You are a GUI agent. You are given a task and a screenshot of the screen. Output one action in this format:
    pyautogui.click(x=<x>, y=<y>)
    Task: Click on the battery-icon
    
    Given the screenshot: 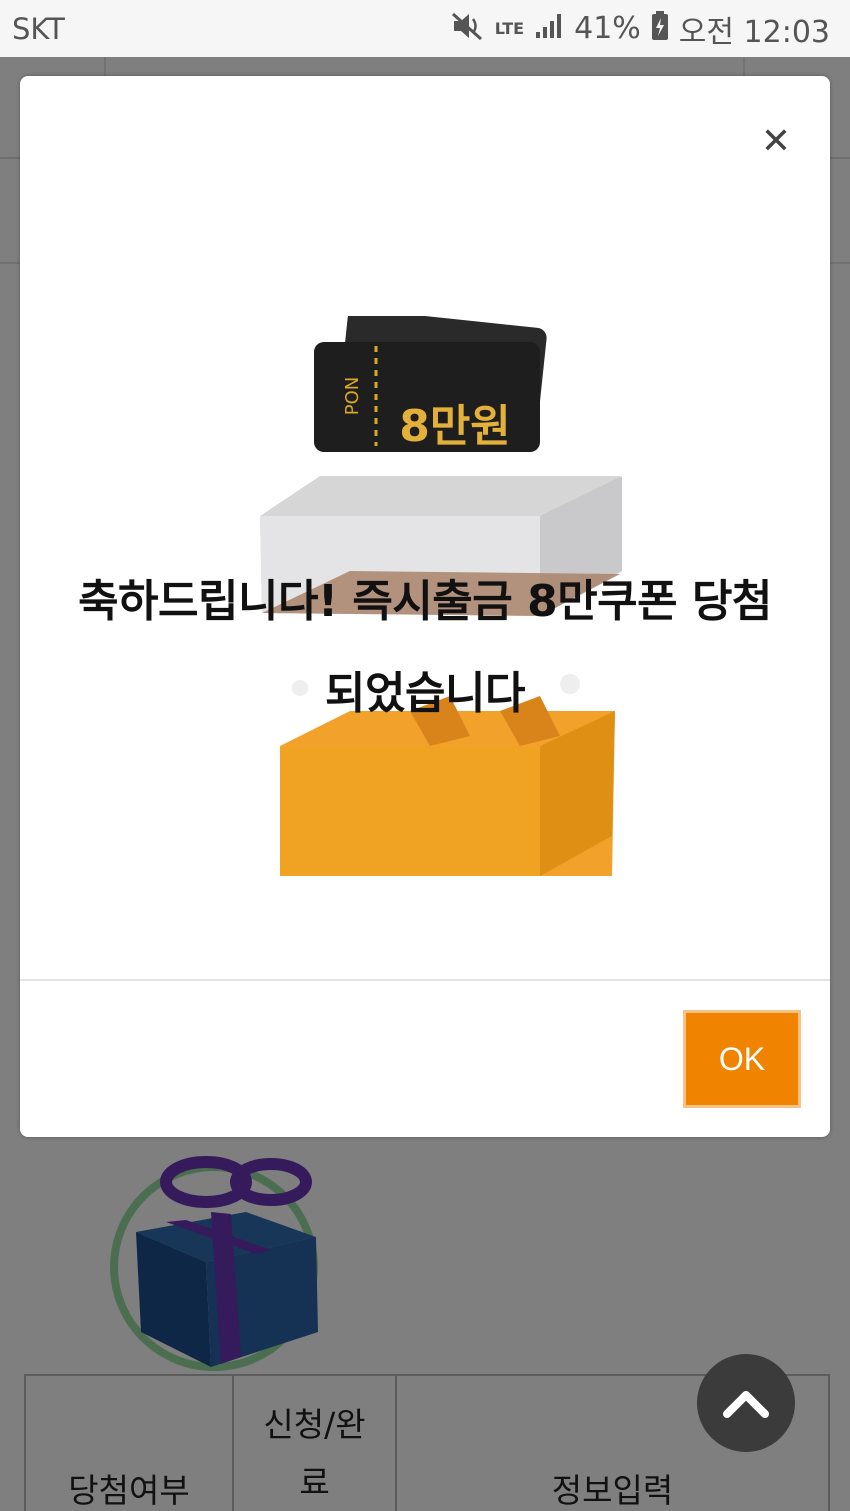 What is the action you would take?
    pyautogui.click(x=660, y=28)
    